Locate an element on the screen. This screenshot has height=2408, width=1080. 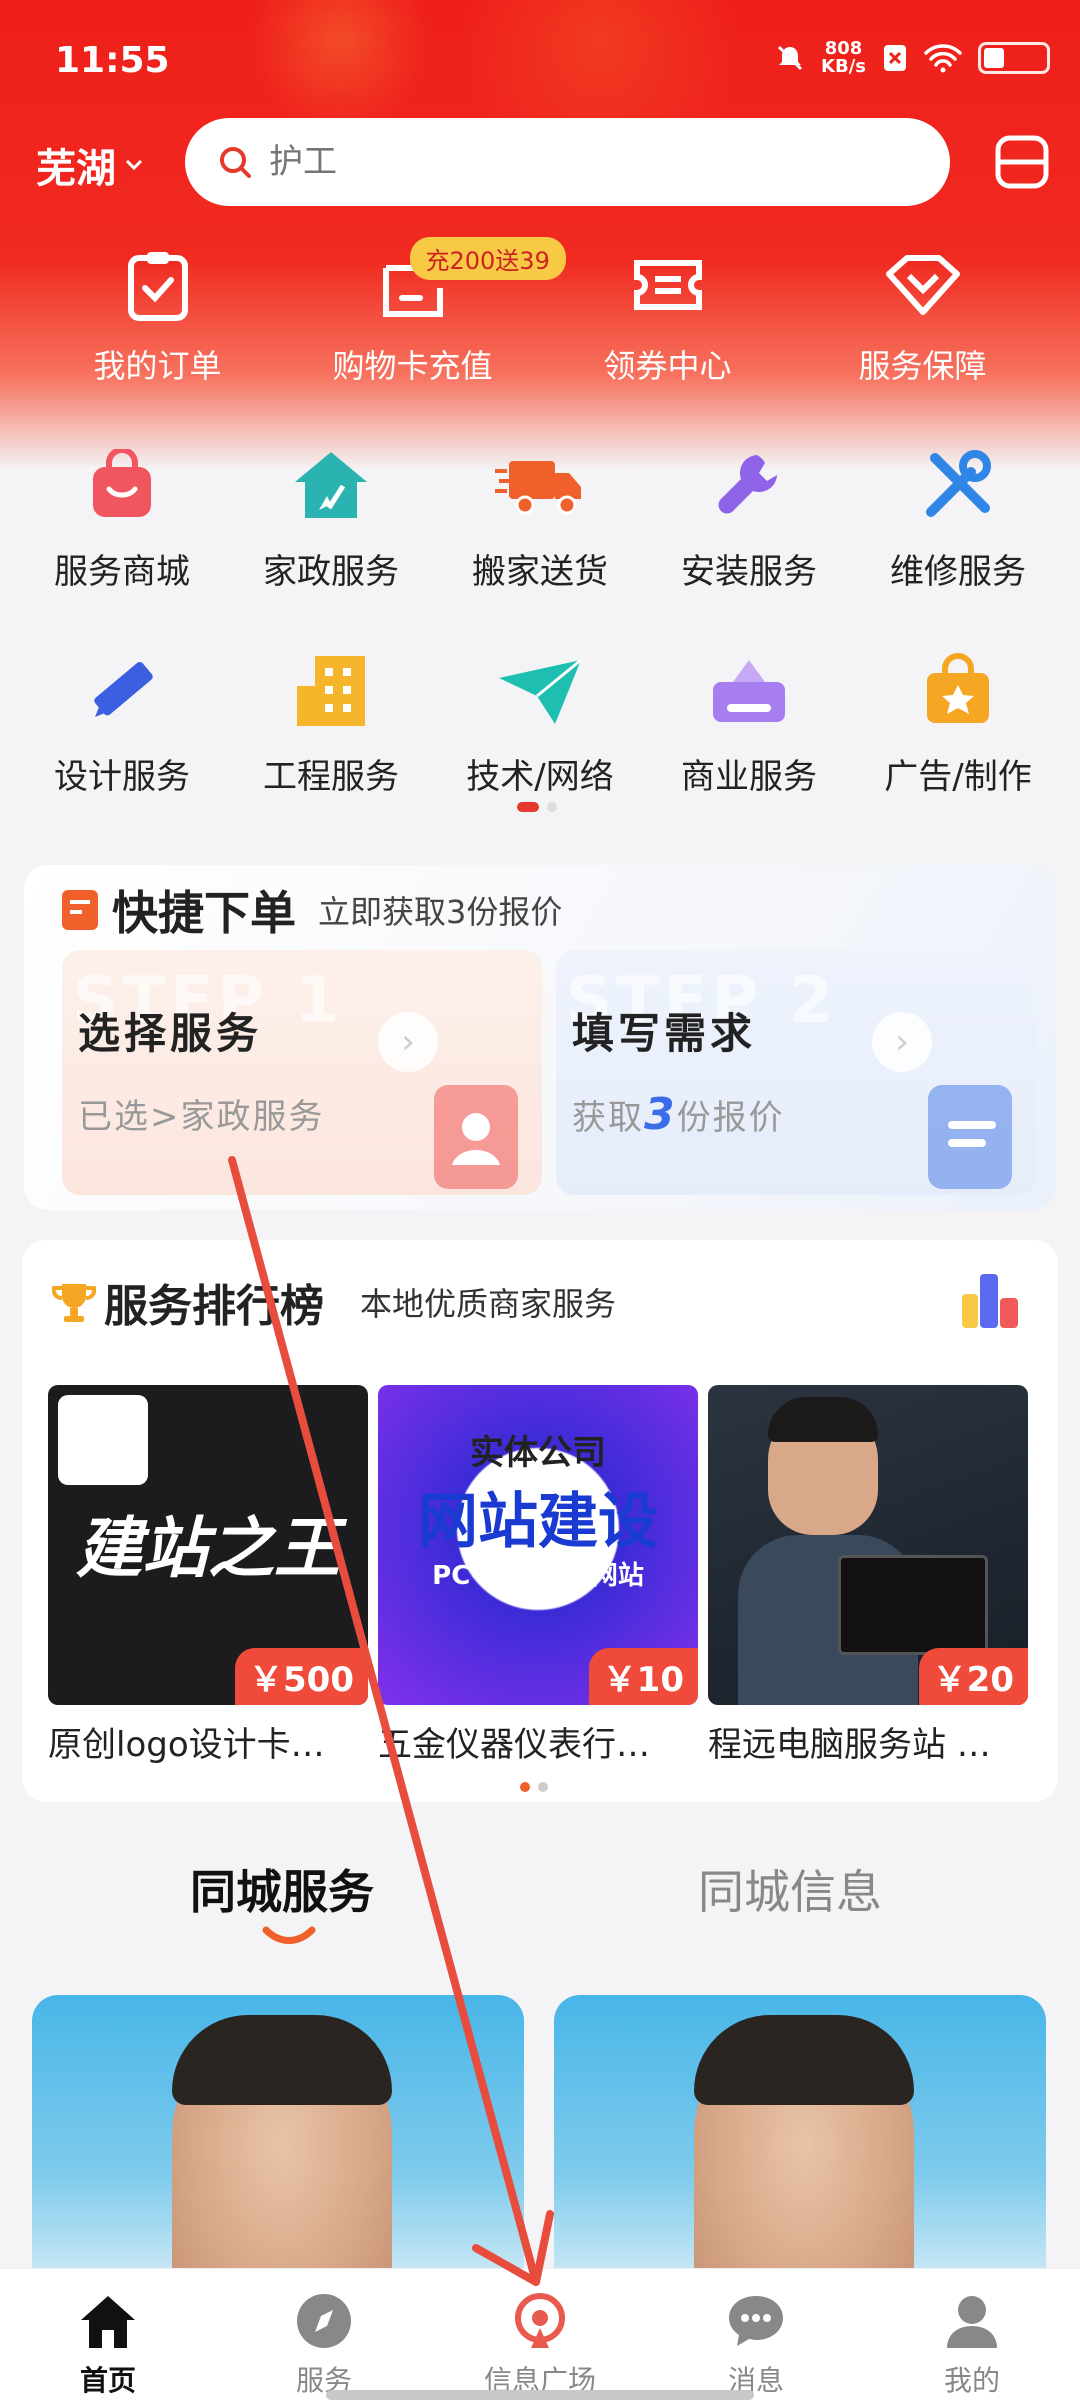
quick-label: 服务保障 is located at coordinates (922, 366).